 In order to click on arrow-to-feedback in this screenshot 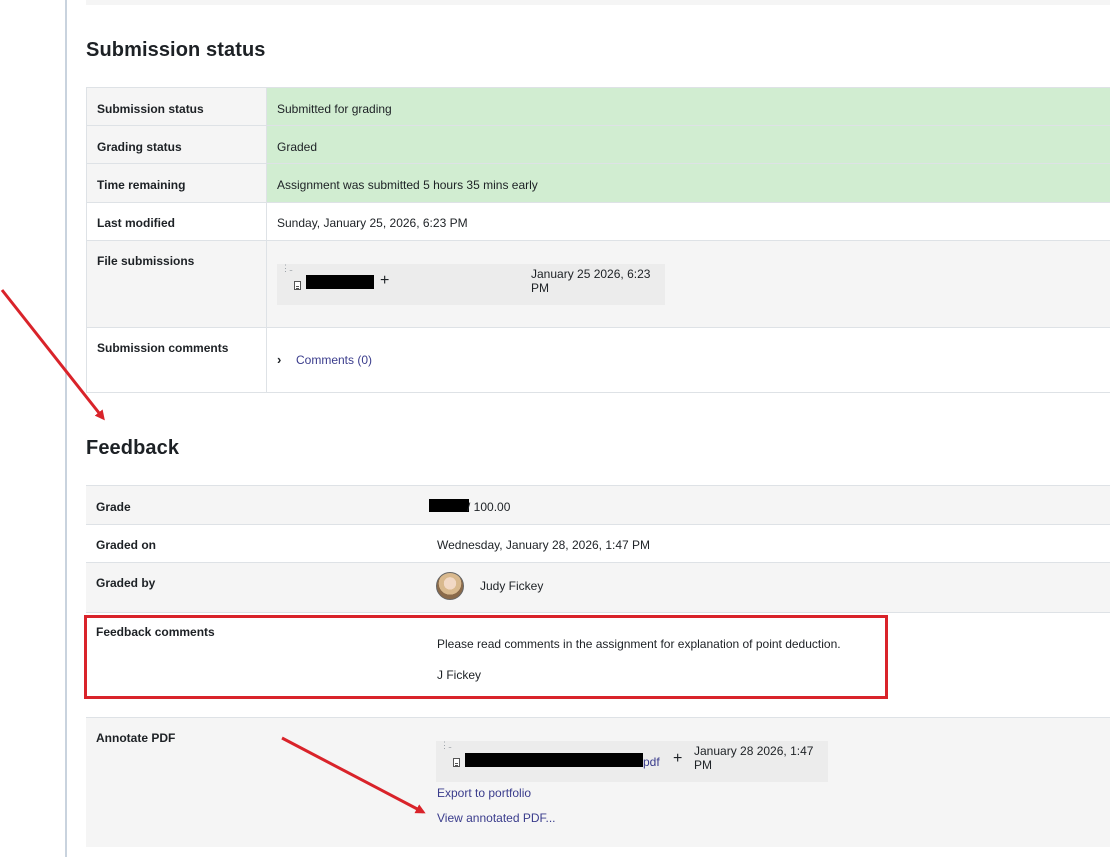, I will do `click(52, 355)`.